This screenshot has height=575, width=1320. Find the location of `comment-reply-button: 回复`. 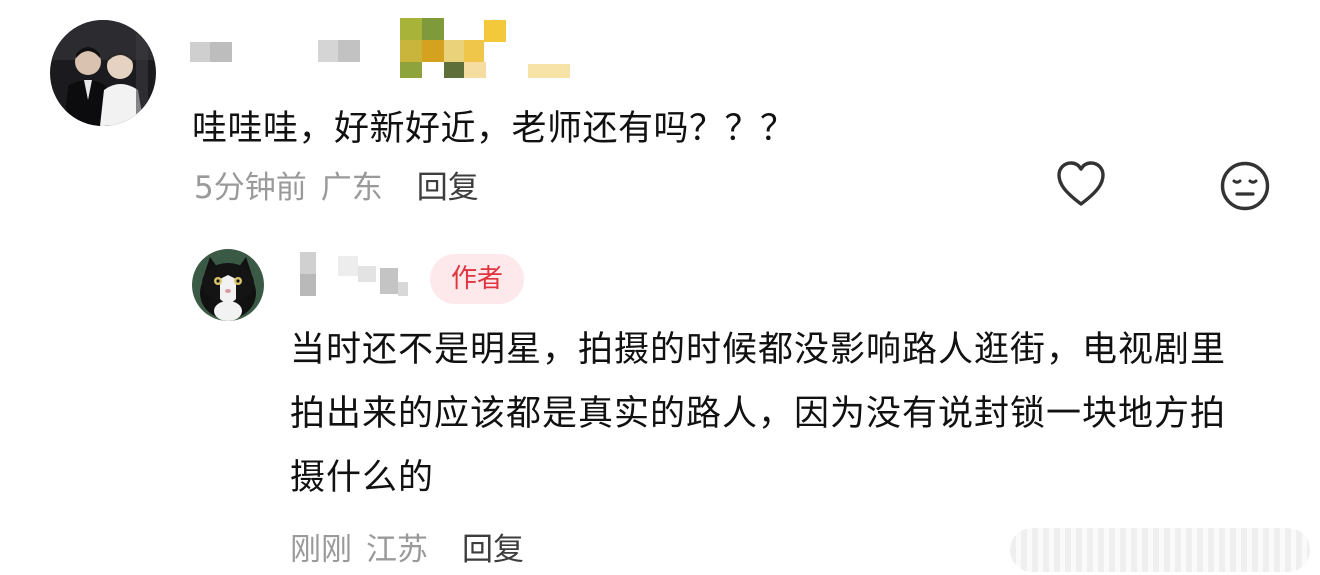

comment-reply-button: 回复 is located at coordinates (448, 184).